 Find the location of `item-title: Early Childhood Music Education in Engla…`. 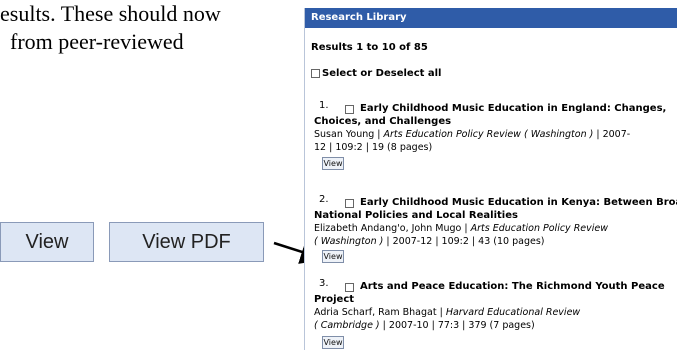

item-title: Early Childhood Music Education in Engla… is located at coordinates (513, 108).